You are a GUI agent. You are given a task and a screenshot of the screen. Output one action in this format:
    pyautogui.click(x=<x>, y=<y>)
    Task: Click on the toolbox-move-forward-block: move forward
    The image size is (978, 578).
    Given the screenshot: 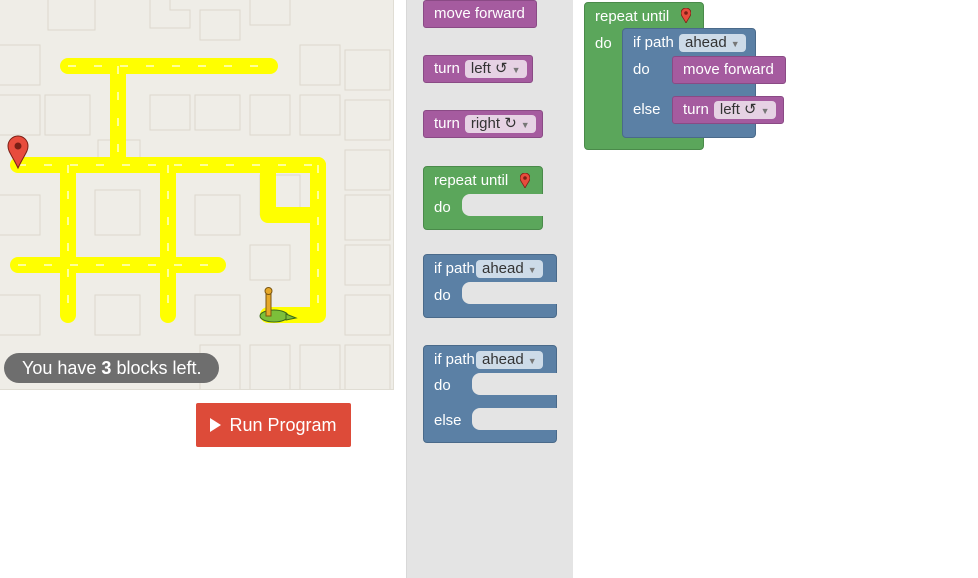 What is the action you would take?
    pyautogui.click(x=480, y=14)
    